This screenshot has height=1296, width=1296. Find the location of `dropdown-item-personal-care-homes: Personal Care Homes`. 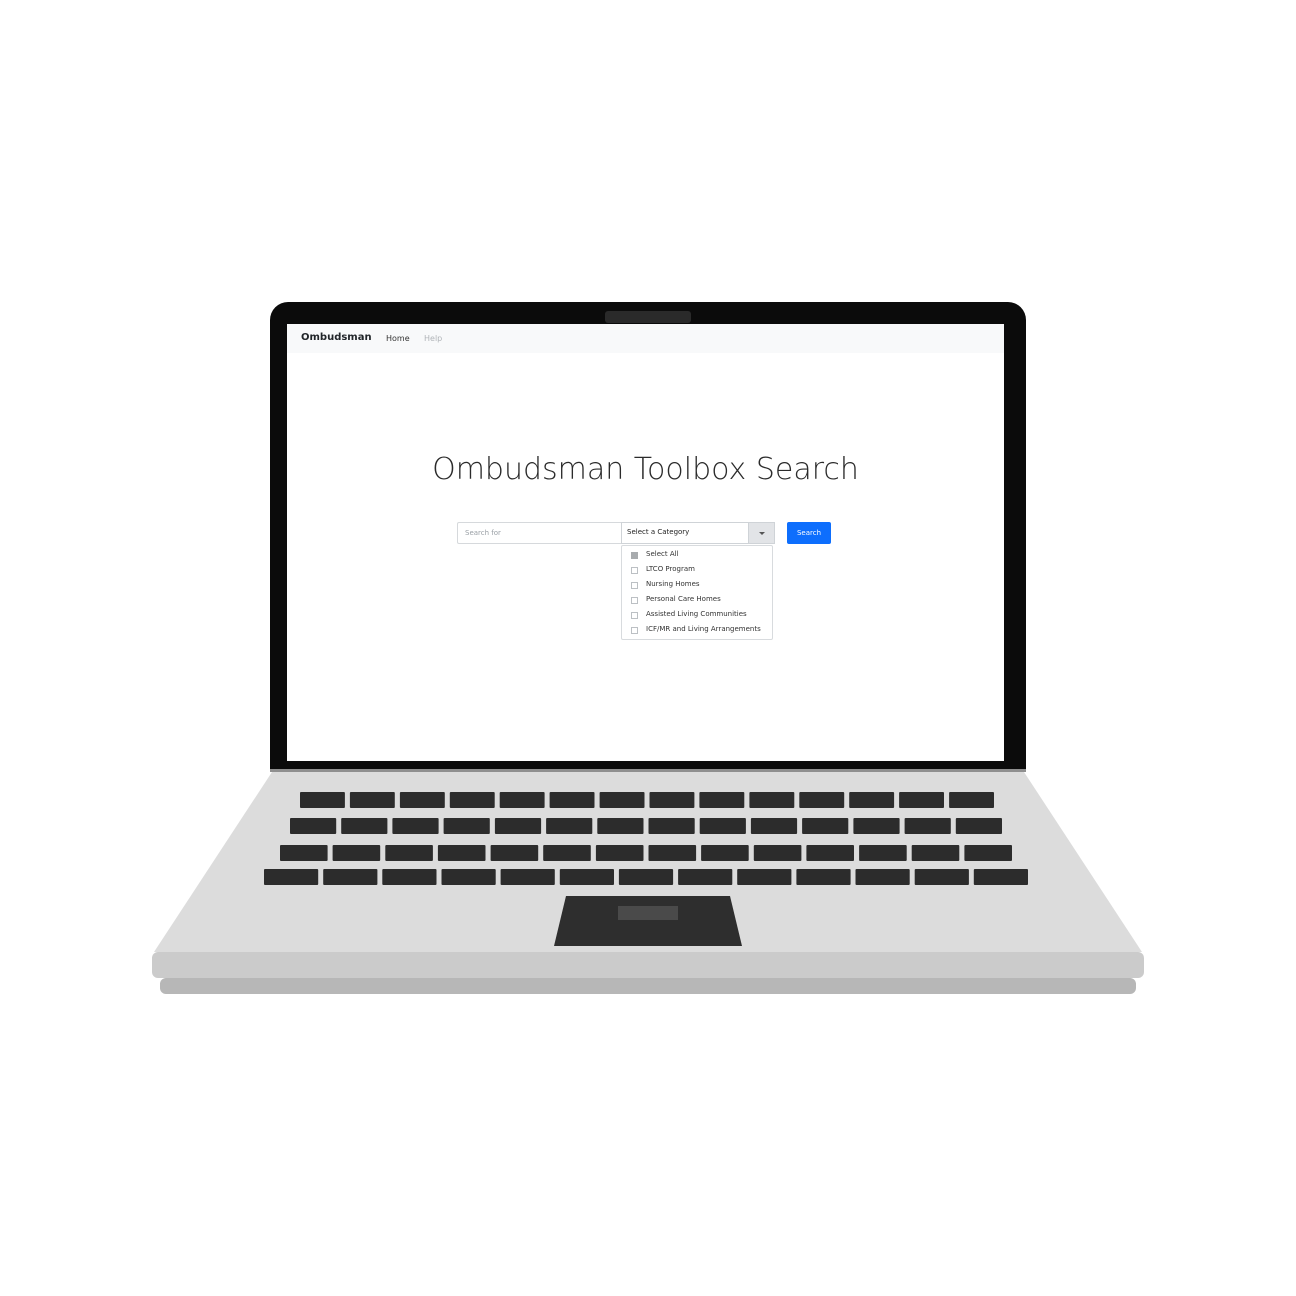

dropdown-item-personal-care-homes: Personal Care Homes is located at coordinates (697, 601).